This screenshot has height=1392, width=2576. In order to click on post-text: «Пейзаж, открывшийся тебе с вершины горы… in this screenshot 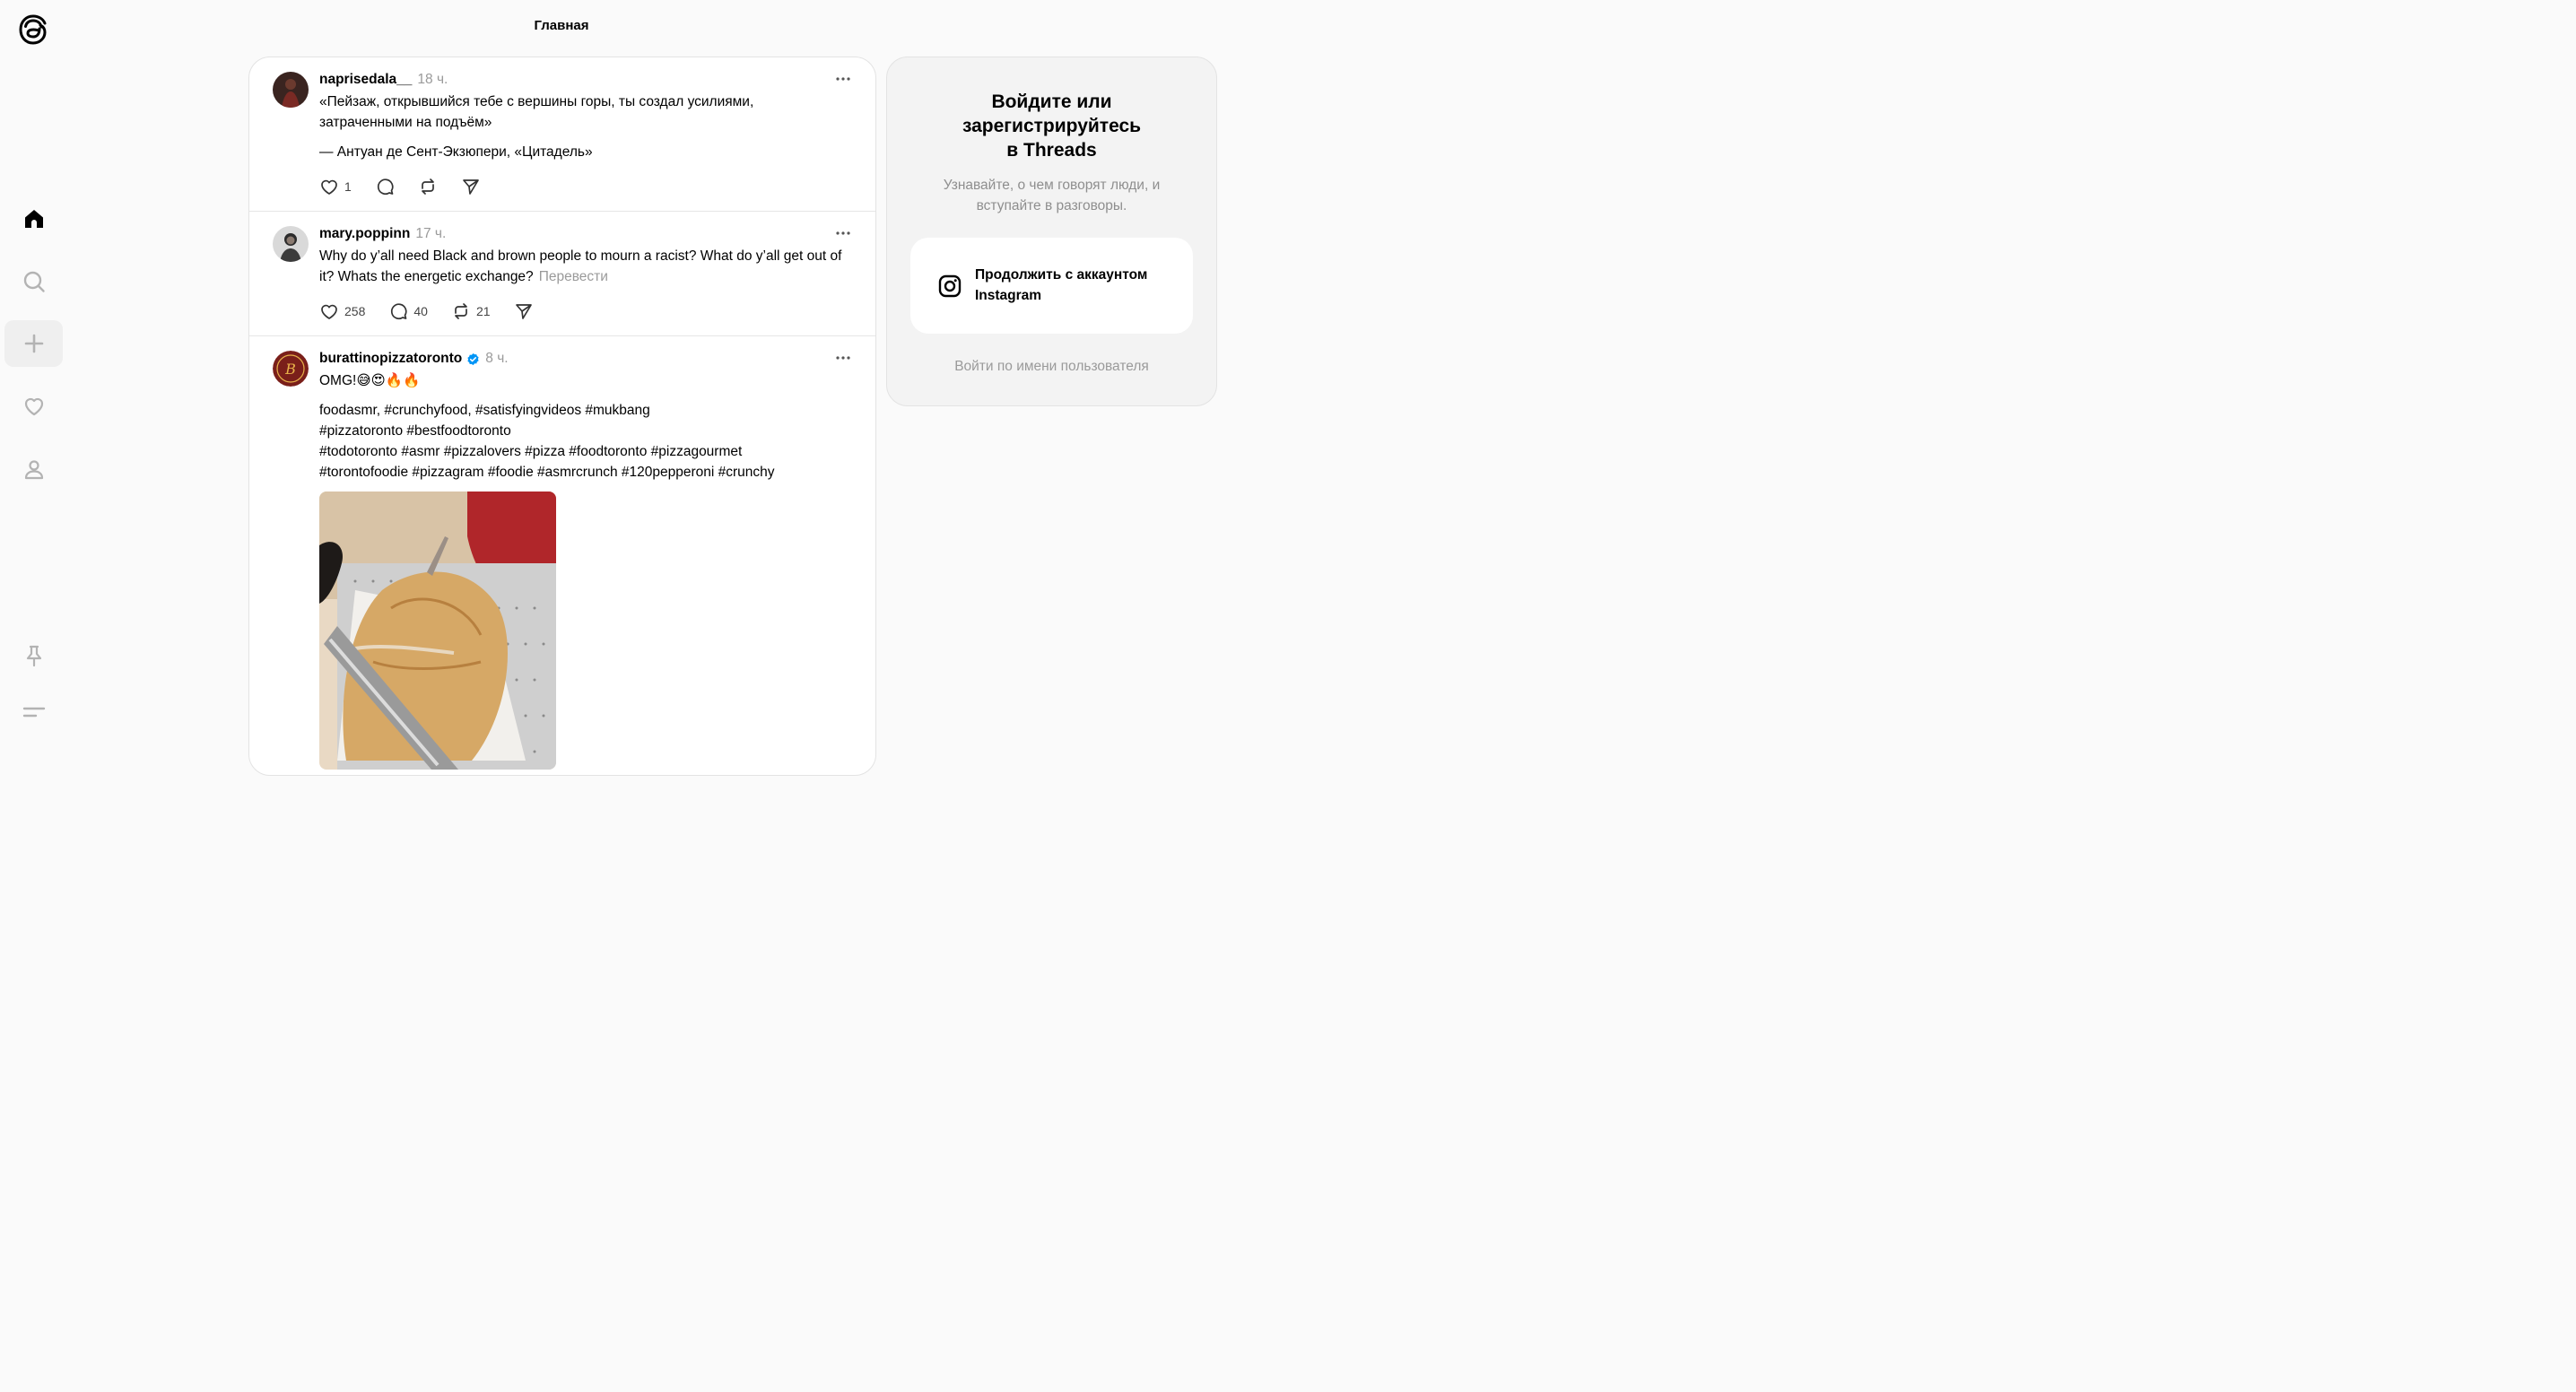, I will do `click(586, 126)`.